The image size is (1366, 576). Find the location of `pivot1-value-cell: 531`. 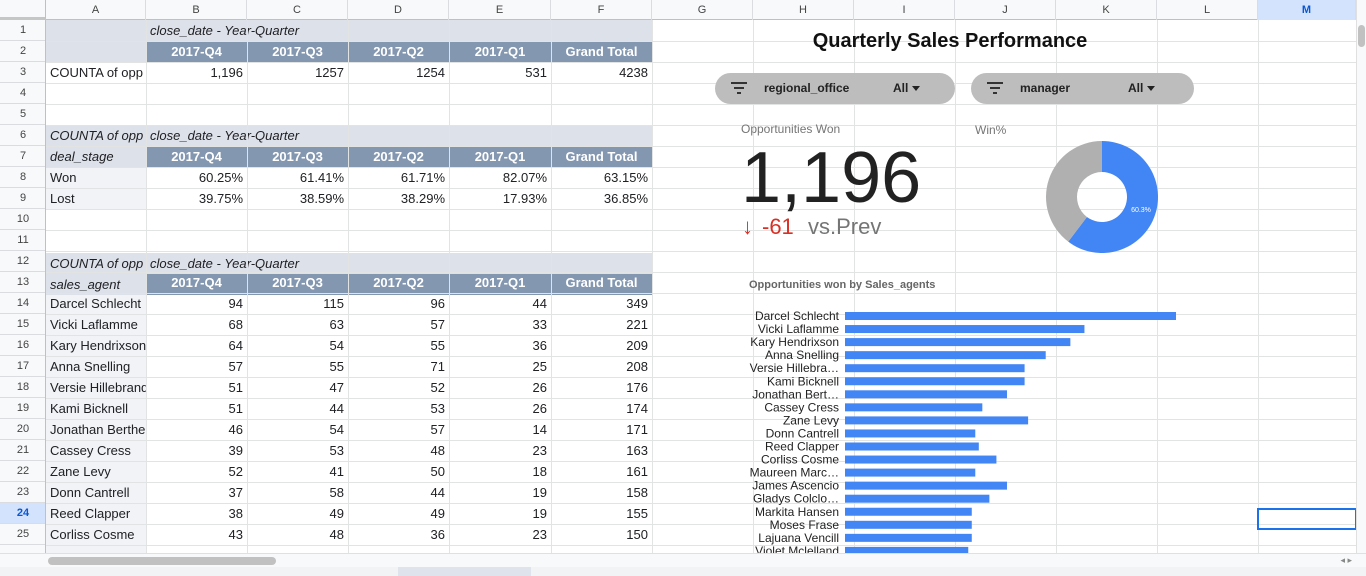

pivot1-value-cell: 531 is located at coordinates (500, 72).